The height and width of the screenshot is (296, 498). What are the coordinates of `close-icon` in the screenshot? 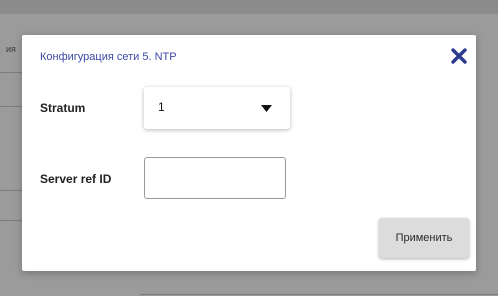 It's located at (459, 56).